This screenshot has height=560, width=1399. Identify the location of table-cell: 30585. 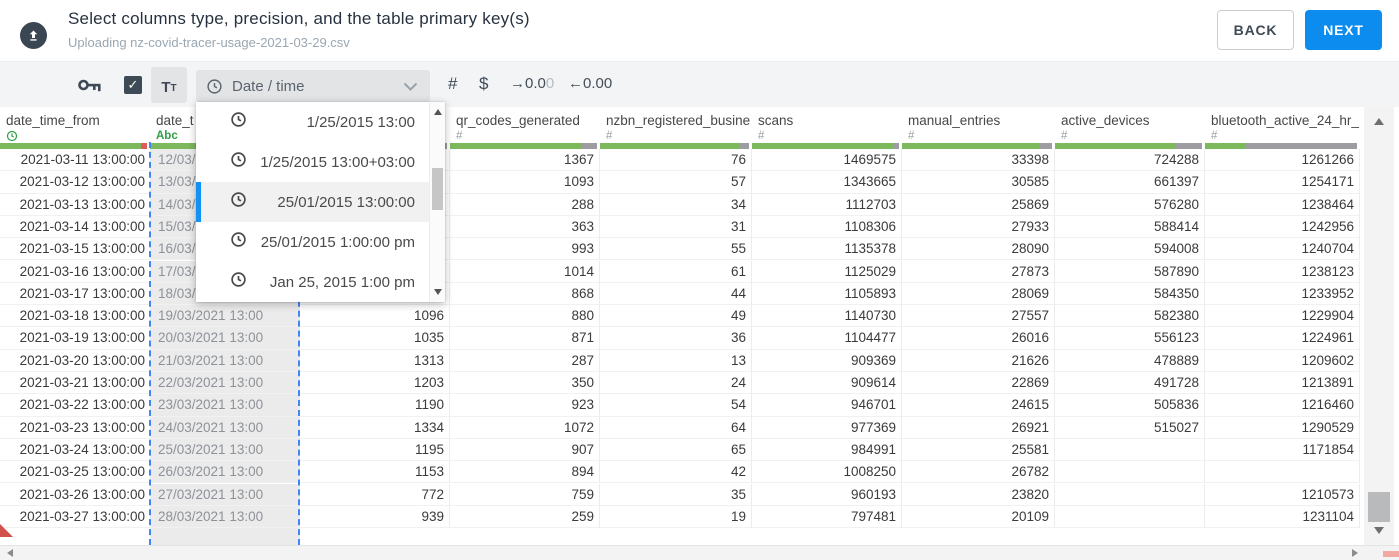
(978, 182).